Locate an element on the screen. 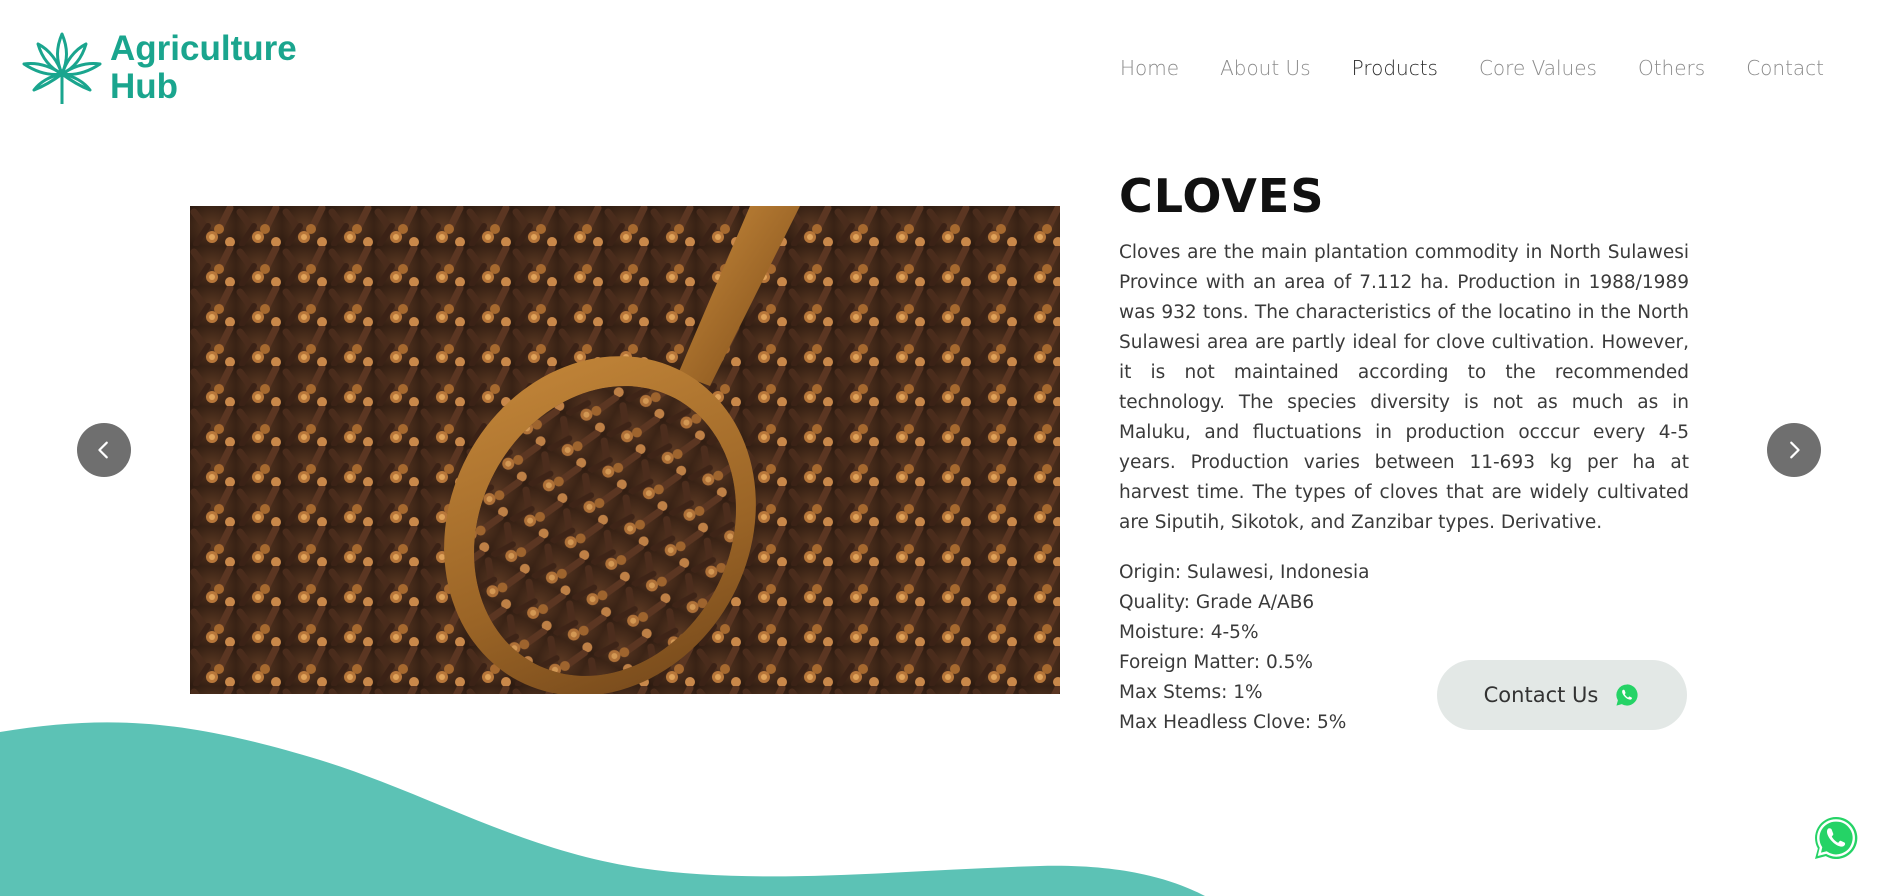 The width and height of the screenshot is (1894, 896). decorative-wave is located at coordinates (602, 809).